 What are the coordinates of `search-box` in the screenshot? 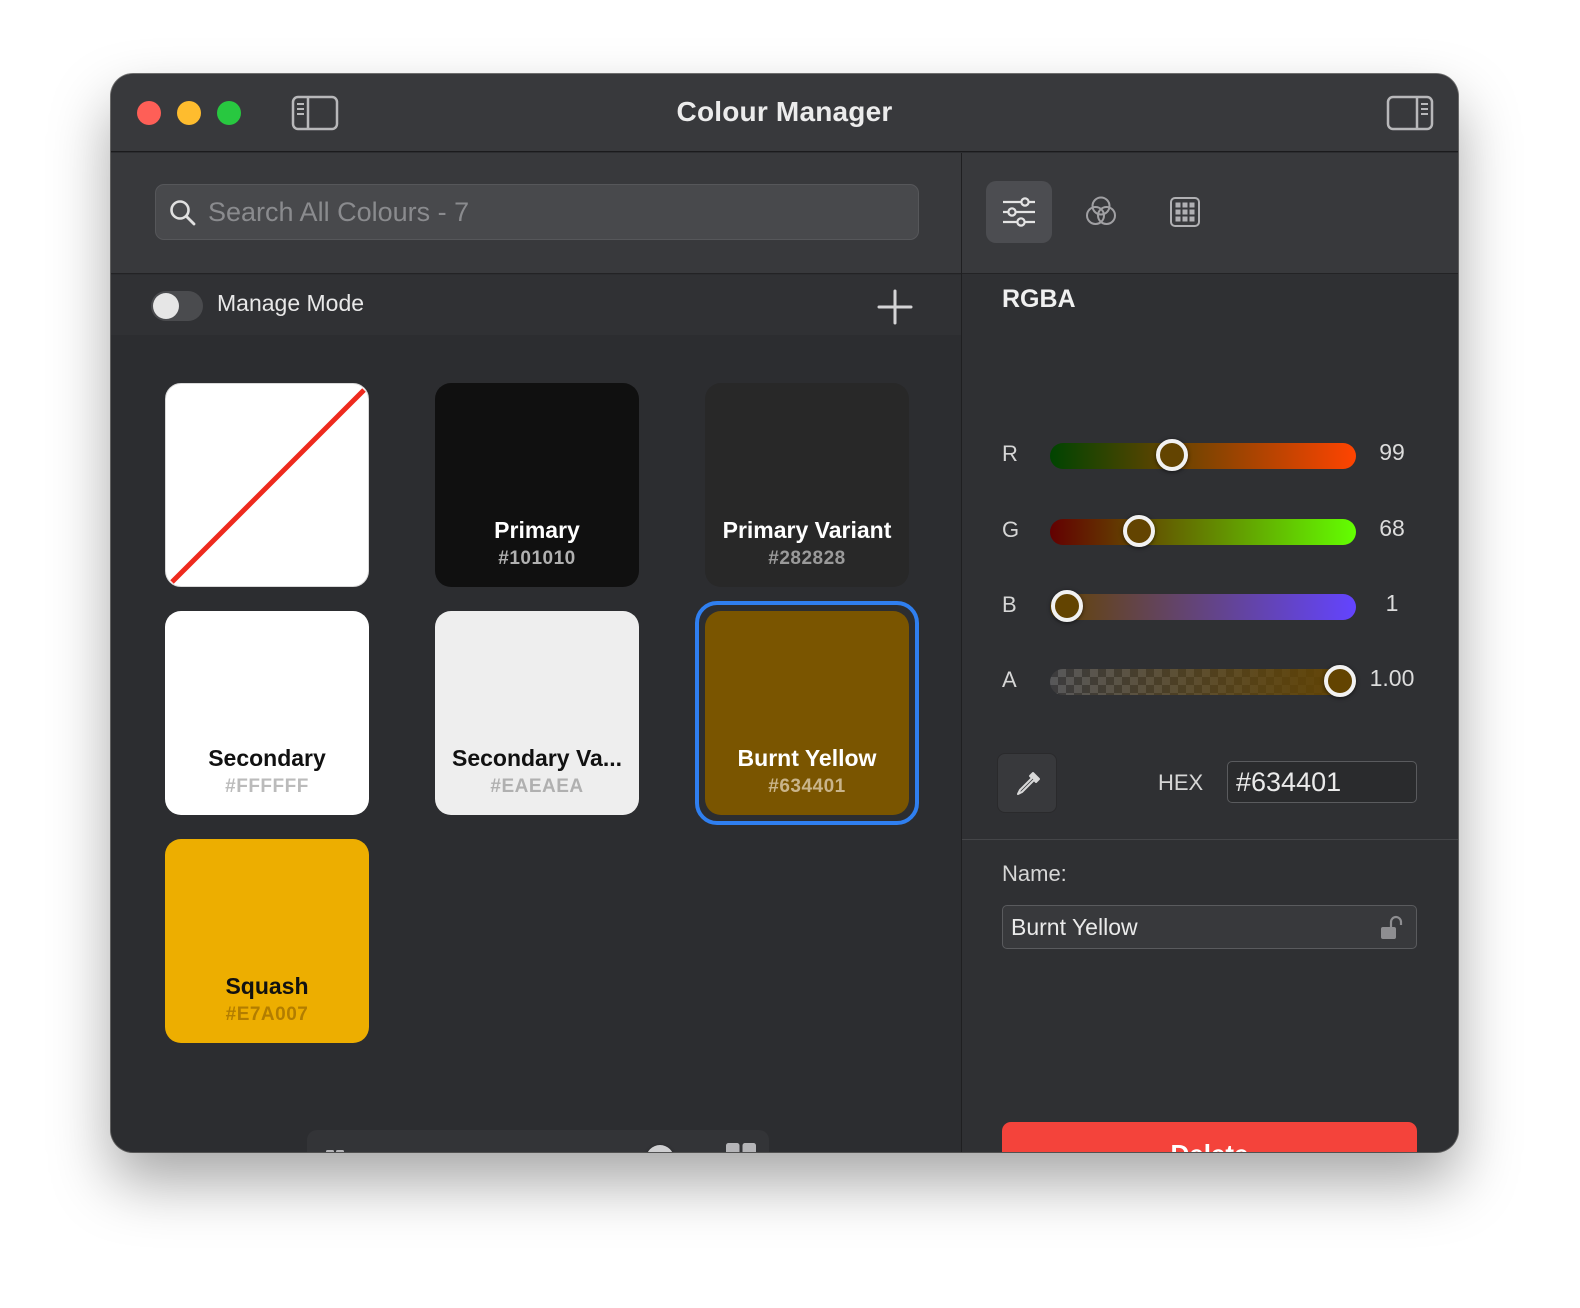 It's located at (537, 212).